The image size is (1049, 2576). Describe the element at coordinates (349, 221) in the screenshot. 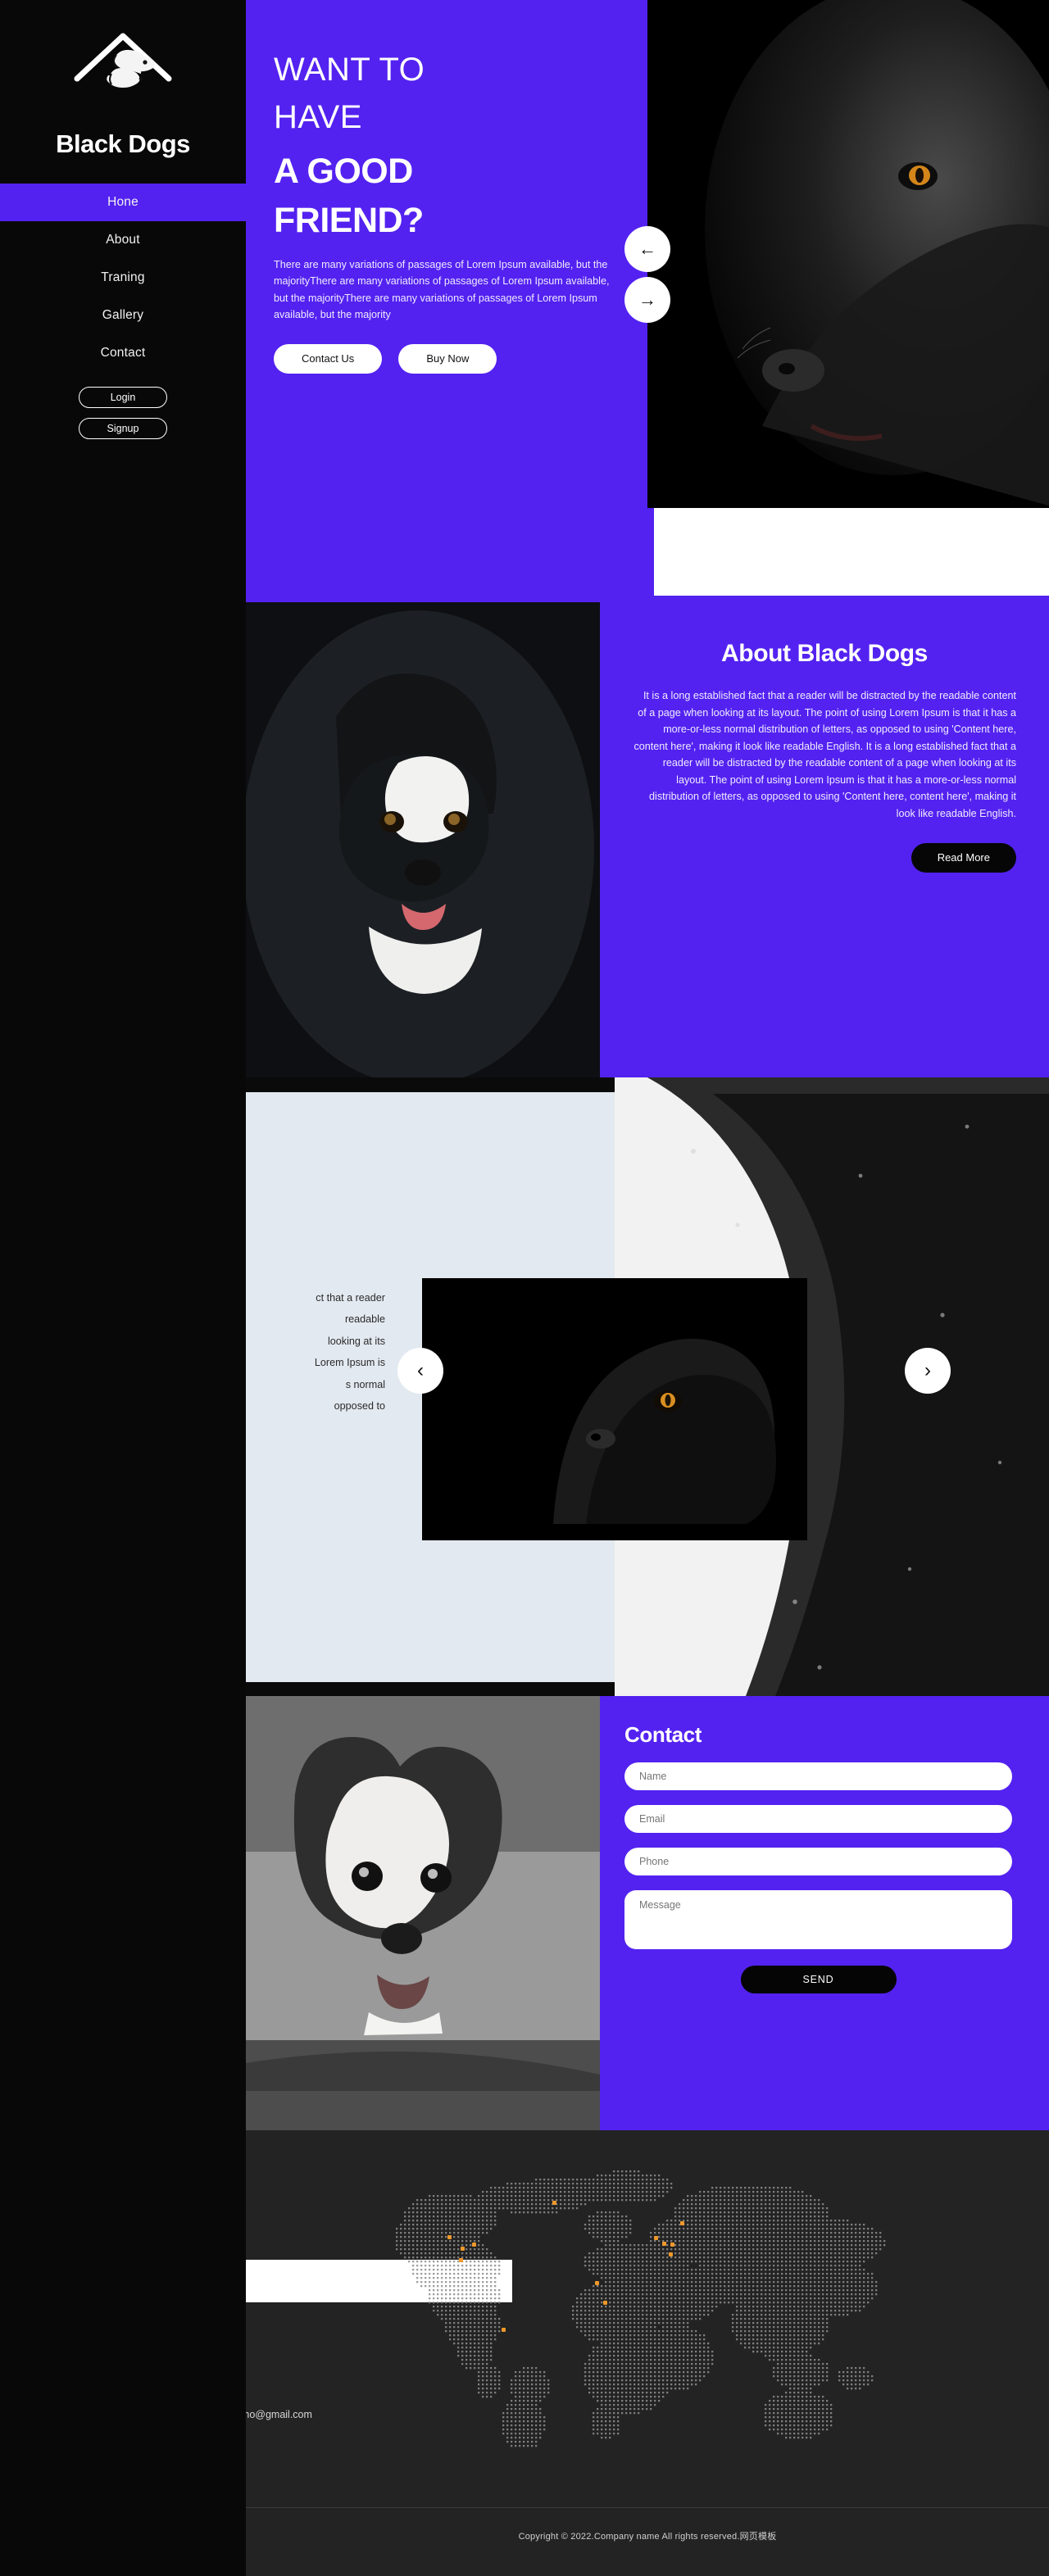

I see `hero-headline-2: FRIEND?` at that location.